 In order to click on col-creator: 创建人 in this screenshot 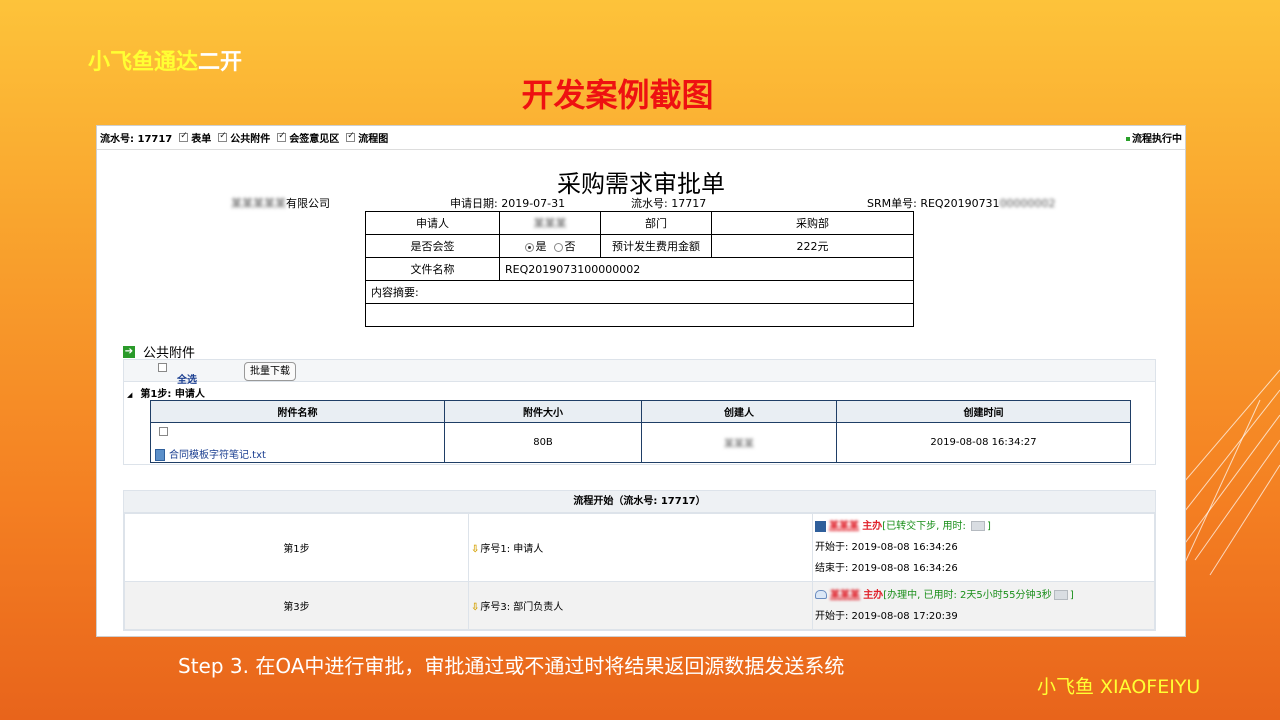, I will do `click(739, 411)`.